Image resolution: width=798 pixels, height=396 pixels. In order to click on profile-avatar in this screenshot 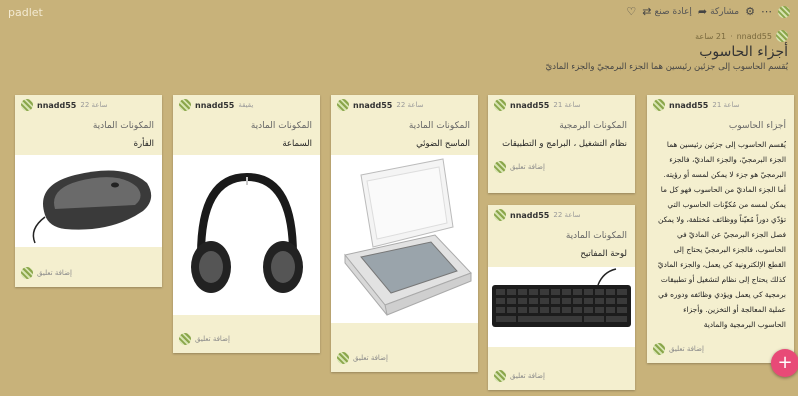, I will do `click(784, 11)`.